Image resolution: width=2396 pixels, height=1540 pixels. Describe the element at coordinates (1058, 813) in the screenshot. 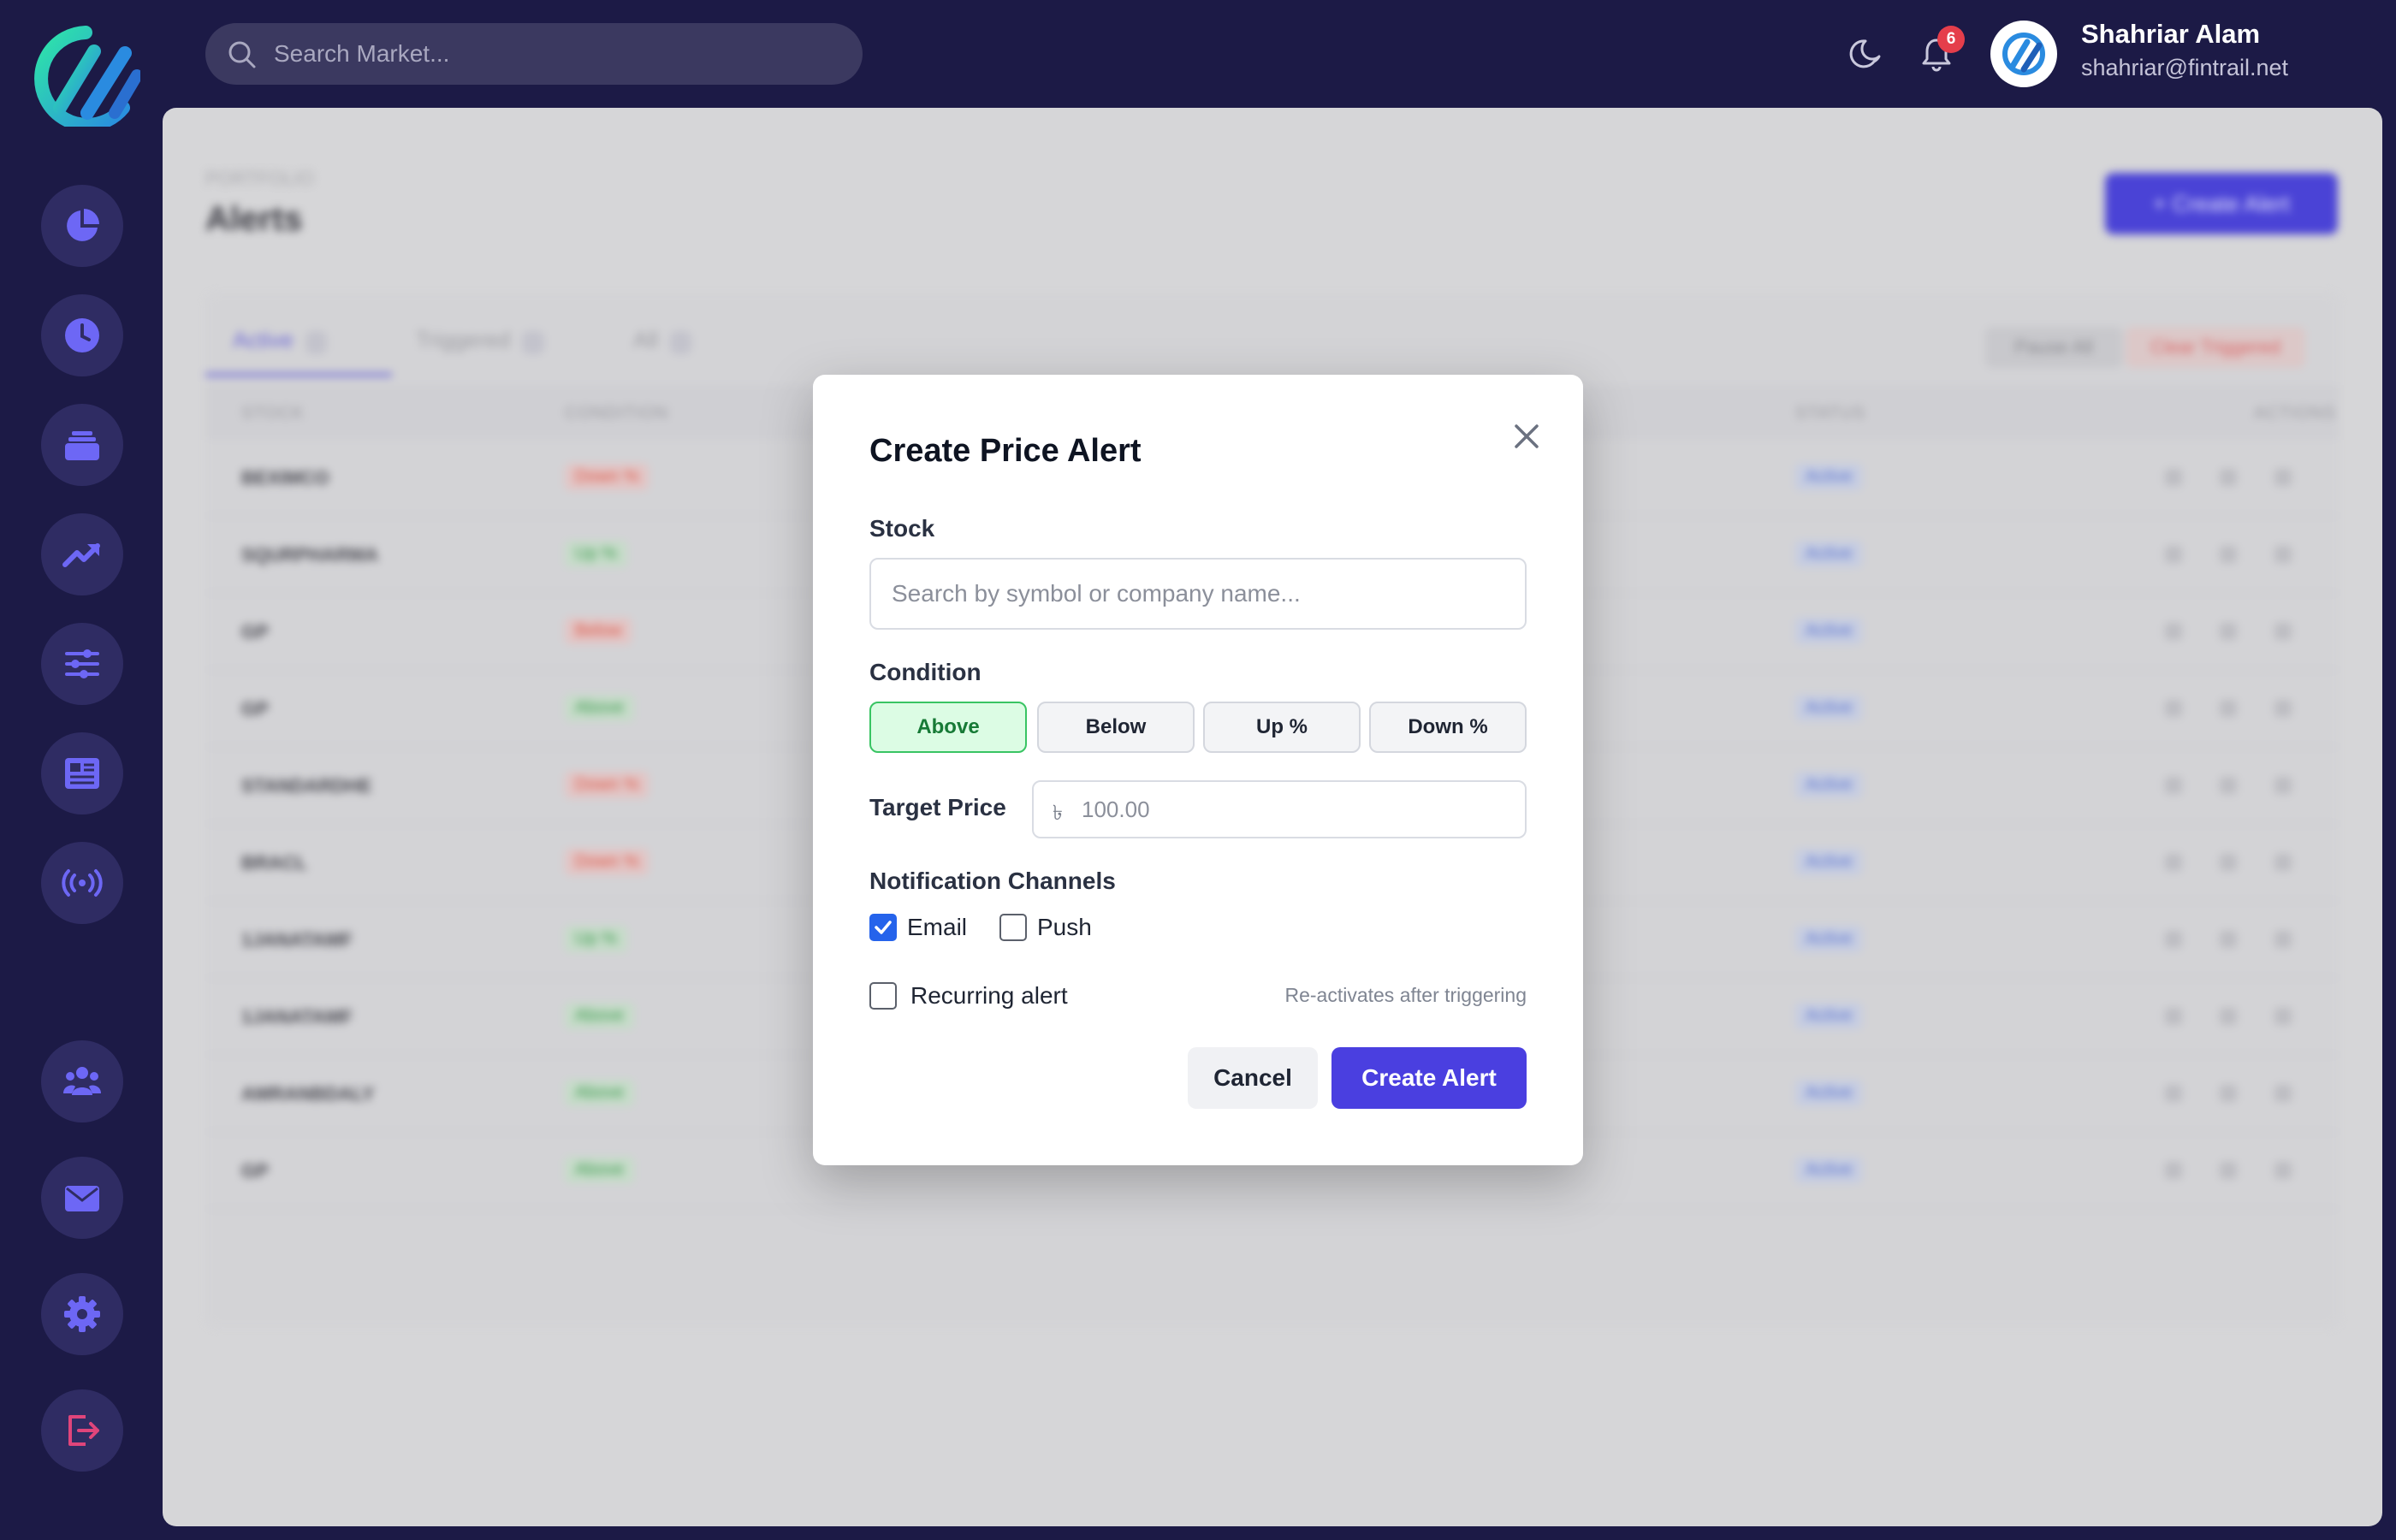

I see `currency-symbol: ৳` at that location.